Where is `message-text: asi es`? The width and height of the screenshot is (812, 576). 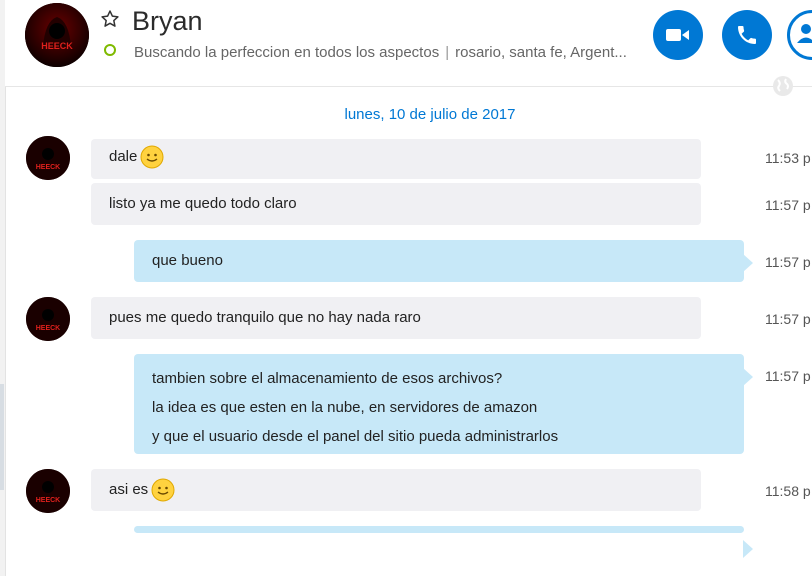 message-text: asi es is located at coordinates (129, 489).